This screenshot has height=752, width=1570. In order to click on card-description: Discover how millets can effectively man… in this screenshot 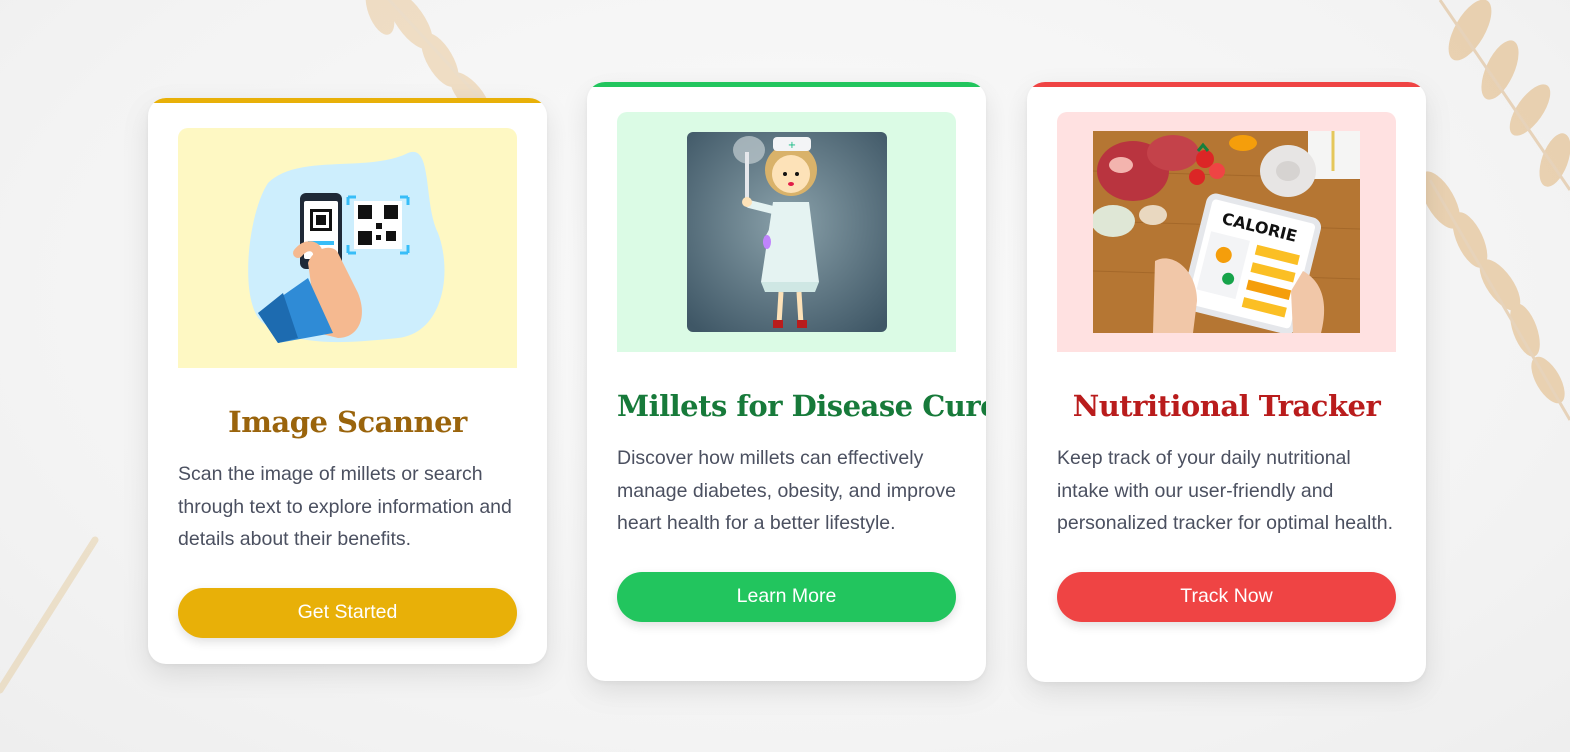, I will do `click(786, 490)`.